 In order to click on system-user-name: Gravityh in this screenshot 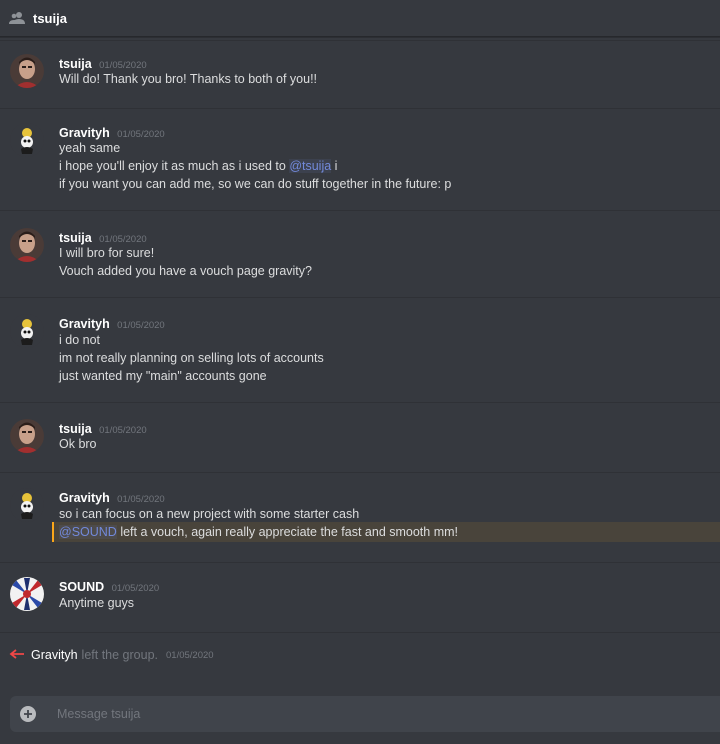, I will do `click(54, 655)`.